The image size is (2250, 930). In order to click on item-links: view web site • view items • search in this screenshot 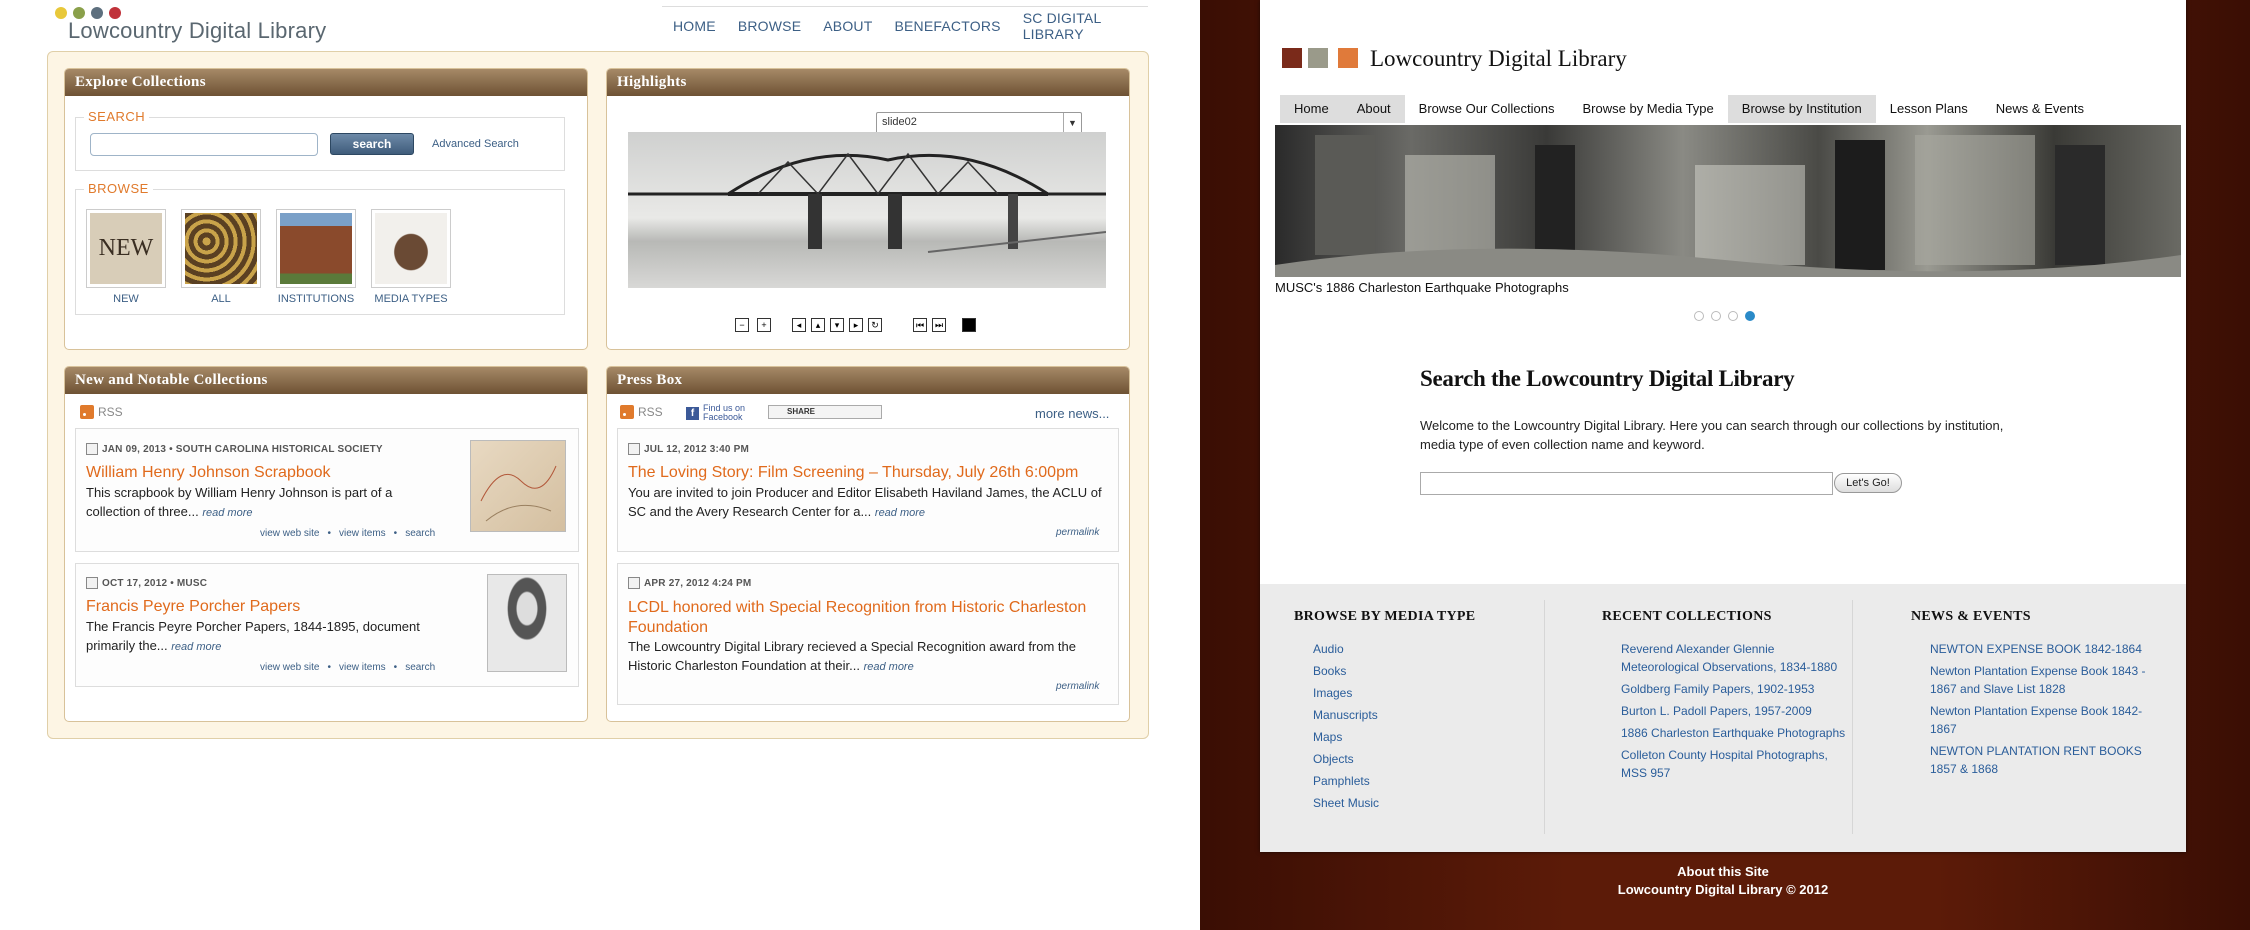, I will do `click(348, 667)`.